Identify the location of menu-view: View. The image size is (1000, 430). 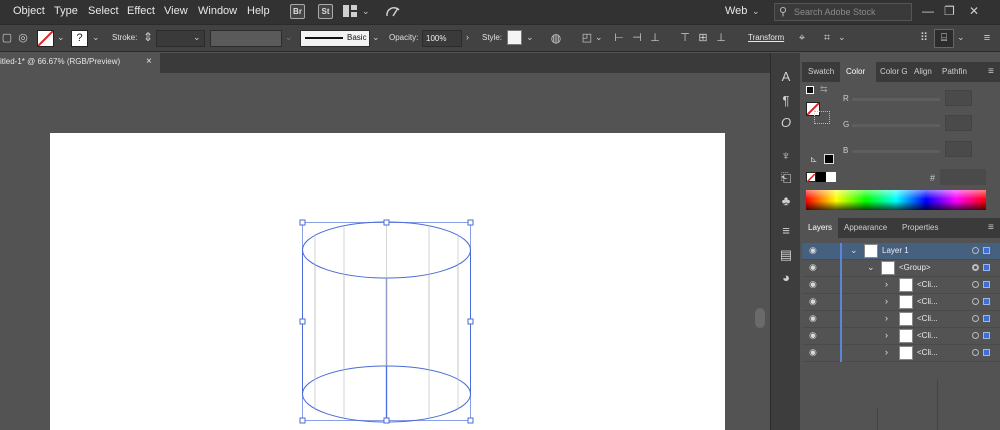
(176, 11).